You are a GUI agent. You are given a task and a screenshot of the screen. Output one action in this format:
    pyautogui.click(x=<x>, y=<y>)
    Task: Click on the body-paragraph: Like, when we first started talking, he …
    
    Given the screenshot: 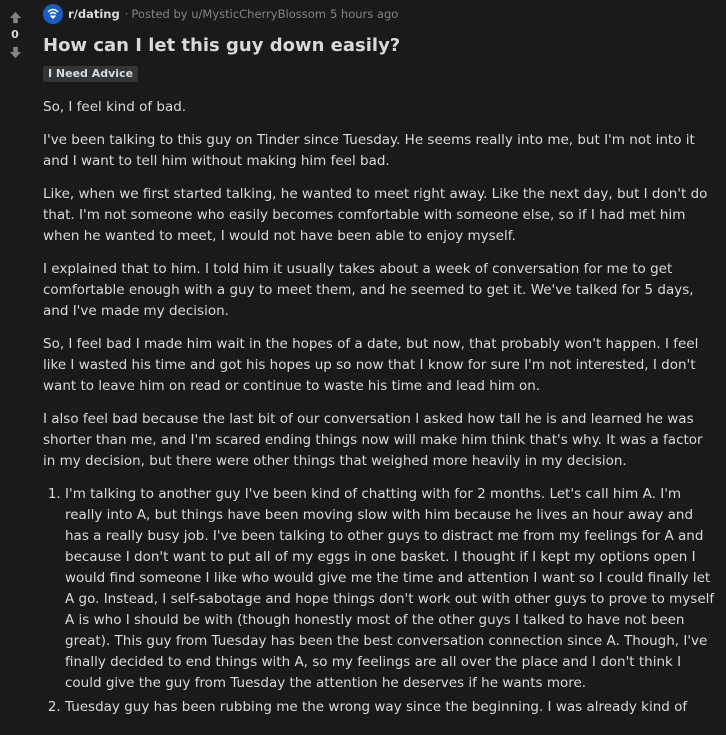 What is the action you would take?
    pyautogui.click(x=375, y=215)
    